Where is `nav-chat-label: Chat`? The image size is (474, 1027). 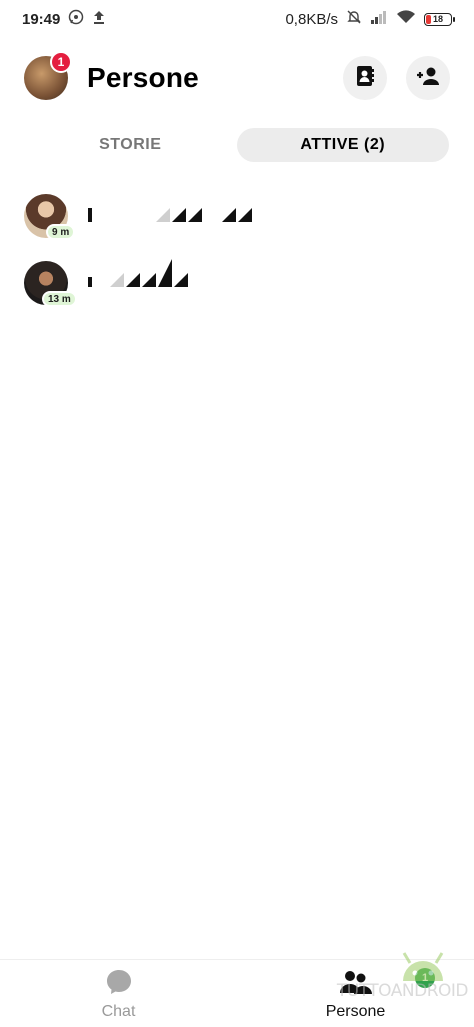 nav-chat-label: Chat is located at coordinates (118, 1011).